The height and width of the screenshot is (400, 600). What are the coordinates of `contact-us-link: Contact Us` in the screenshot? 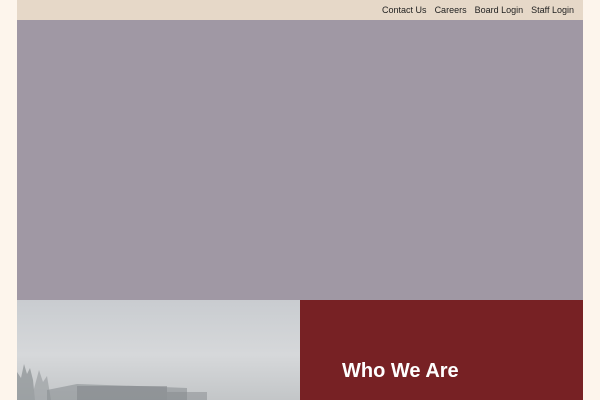 It's located at (404, 10).